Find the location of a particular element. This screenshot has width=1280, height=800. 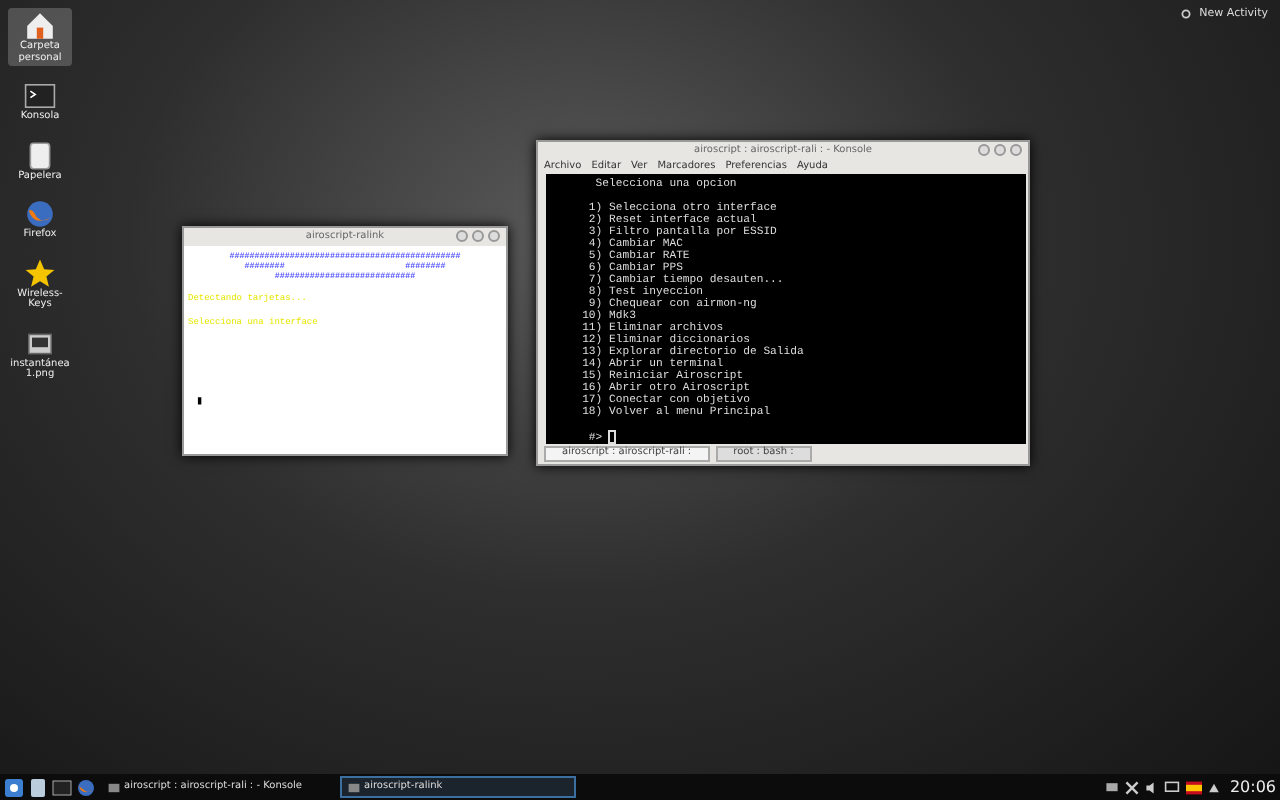

activity-icon is located at coordinates (1185, 14).